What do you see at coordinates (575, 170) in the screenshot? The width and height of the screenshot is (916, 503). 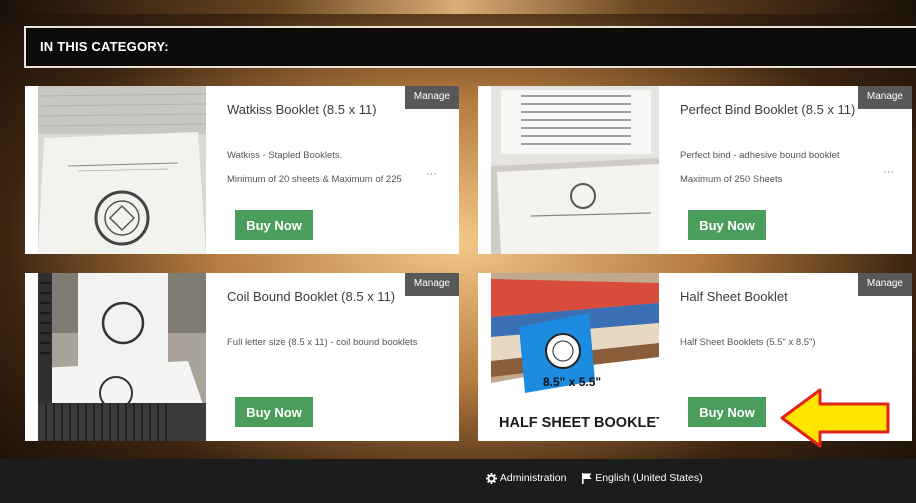 I see `product-image-perfect-bind` at bounding box center [575, 170].